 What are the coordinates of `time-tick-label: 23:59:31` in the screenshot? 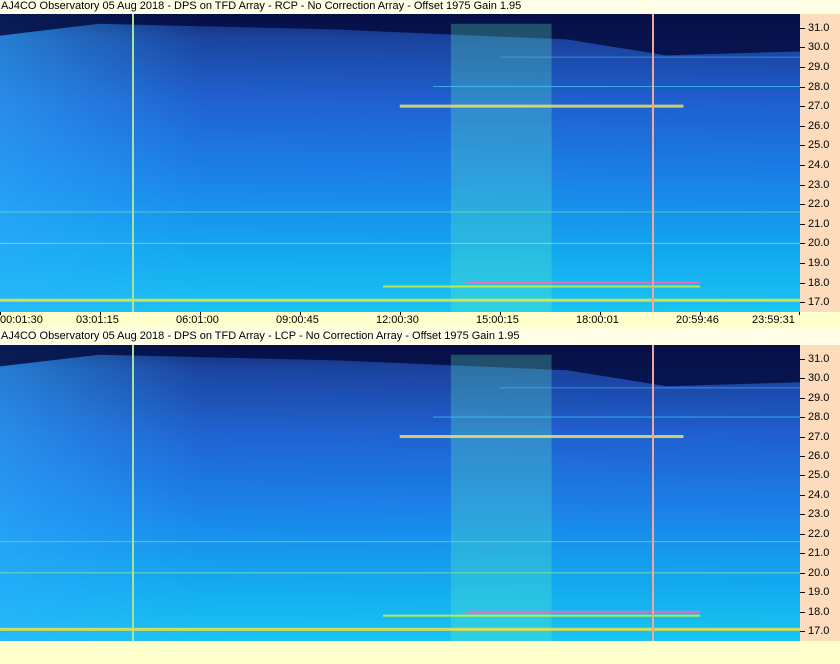 It's located at (773, 320).